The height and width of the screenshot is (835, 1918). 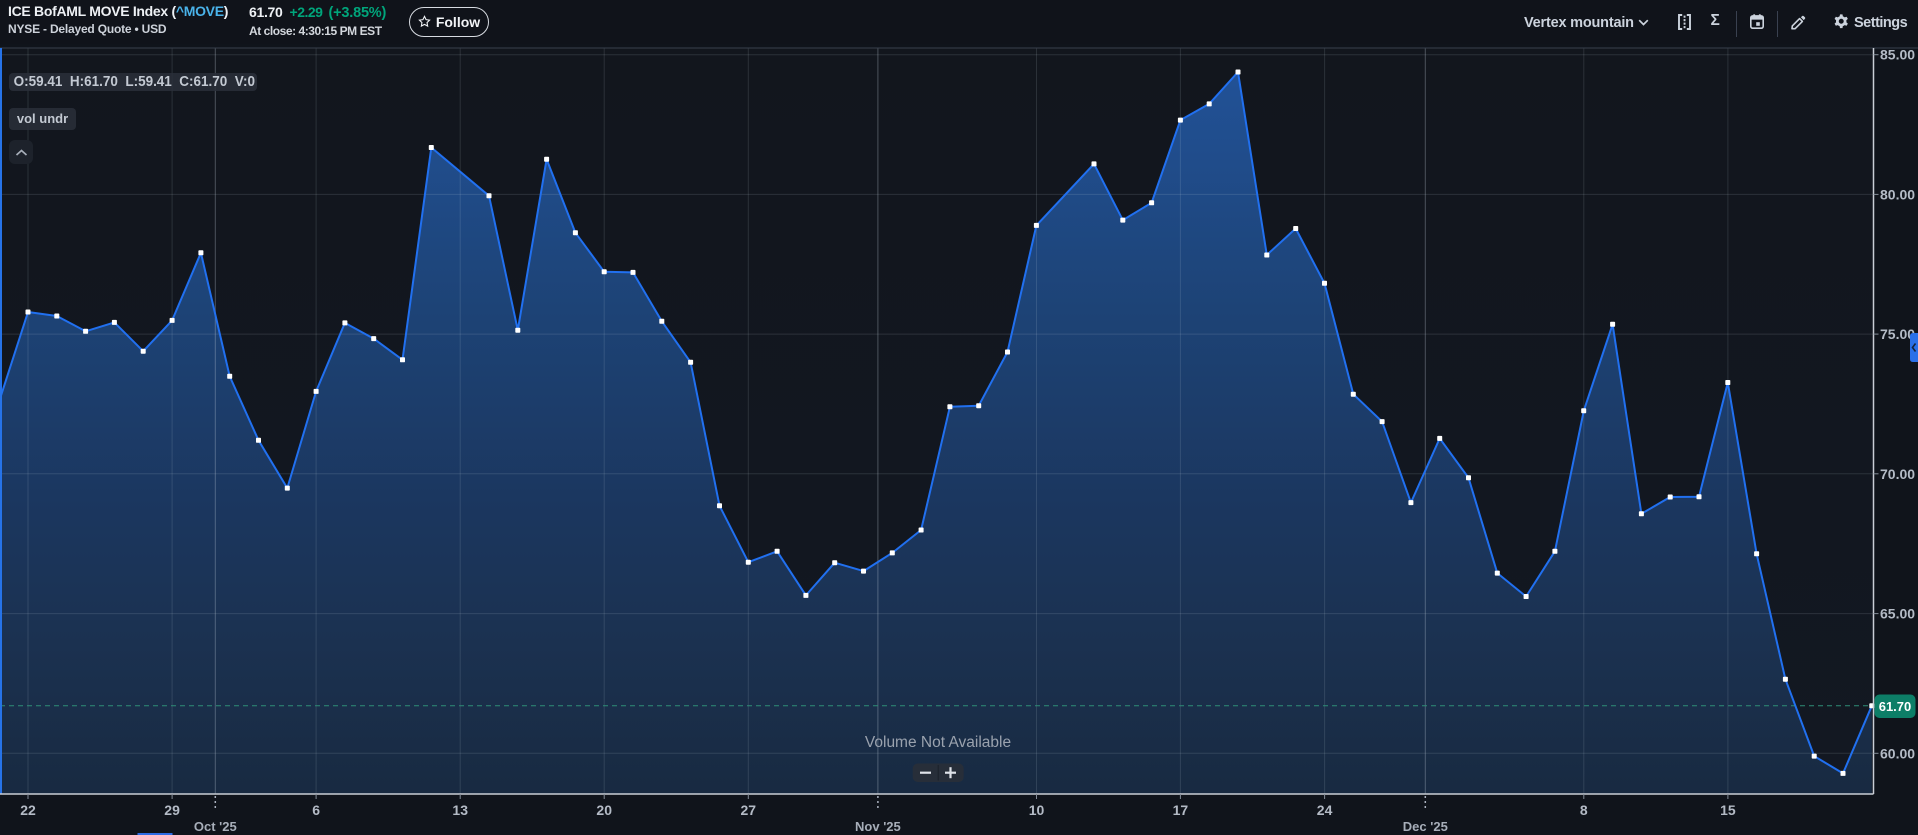 What do you see at coordinates (460, 810) in the screenshot?
I see `svg-text: 13` at bounding box center [460, 810].